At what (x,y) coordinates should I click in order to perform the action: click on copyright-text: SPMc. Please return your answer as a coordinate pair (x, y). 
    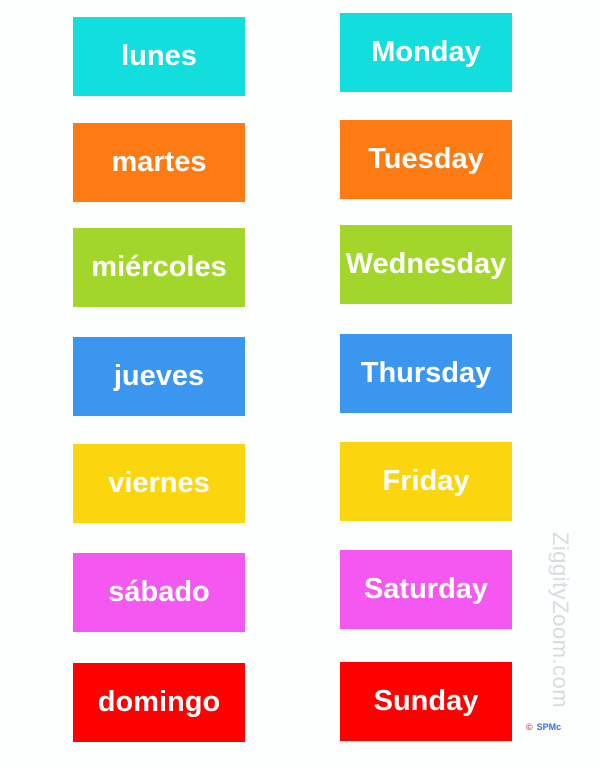
    Looking at the image, I should click on (549, 727).